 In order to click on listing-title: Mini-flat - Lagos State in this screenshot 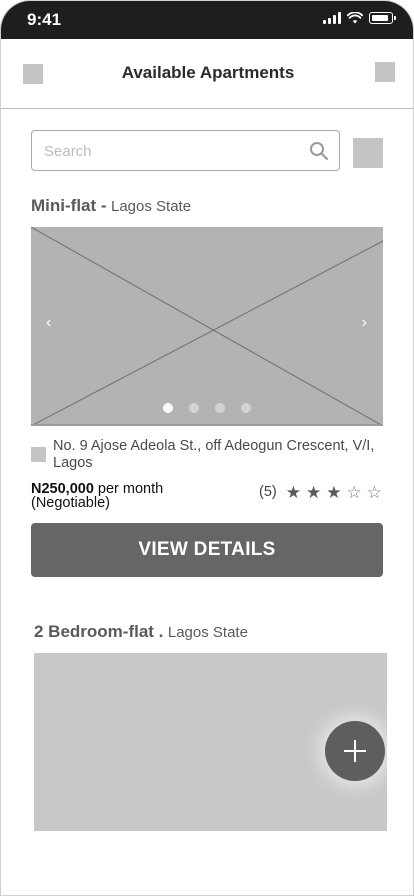, I will do `click(111, 206)`.